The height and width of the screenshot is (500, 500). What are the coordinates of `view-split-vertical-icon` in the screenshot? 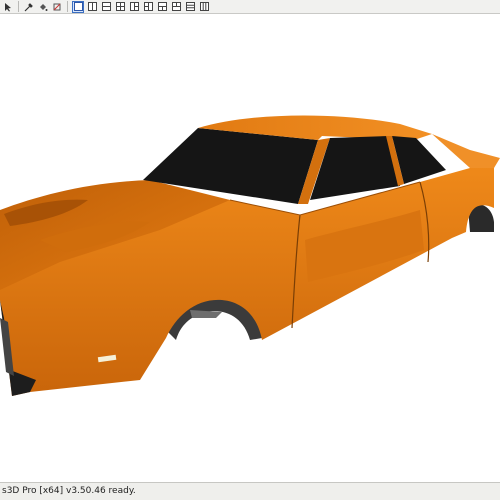 It's located at (92, 7).